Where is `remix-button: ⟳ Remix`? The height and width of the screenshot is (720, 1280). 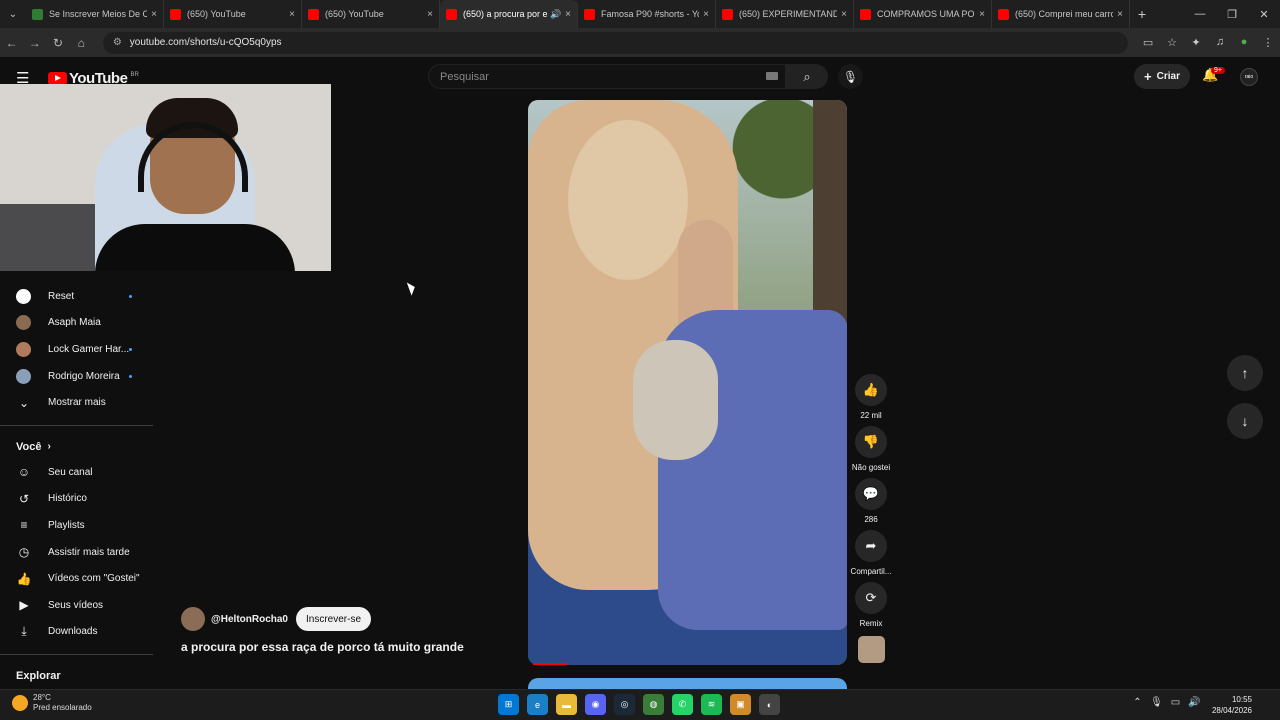 remix-button: ⟳ Remix is located at coordinates (871, 605).